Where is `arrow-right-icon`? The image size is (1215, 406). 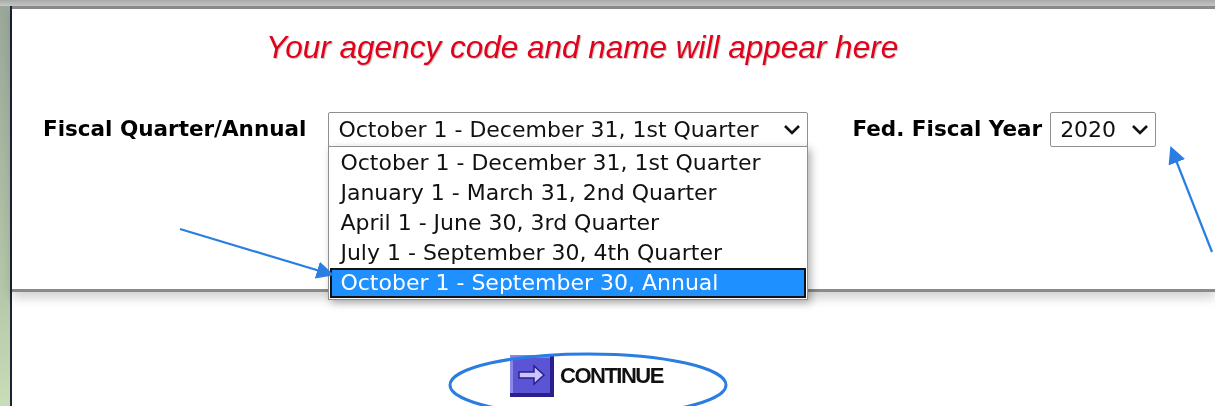 arrow-right-icon is located at coordinates (532, 376).